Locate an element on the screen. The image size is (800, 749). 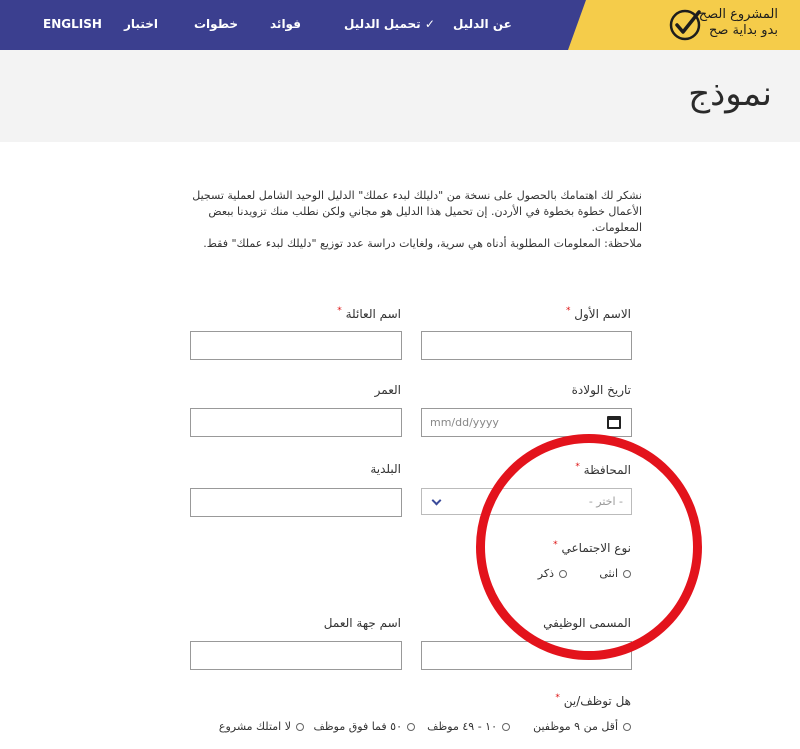
job-title-label: المسمى الوظيفي is located at coordinates (587, 623).